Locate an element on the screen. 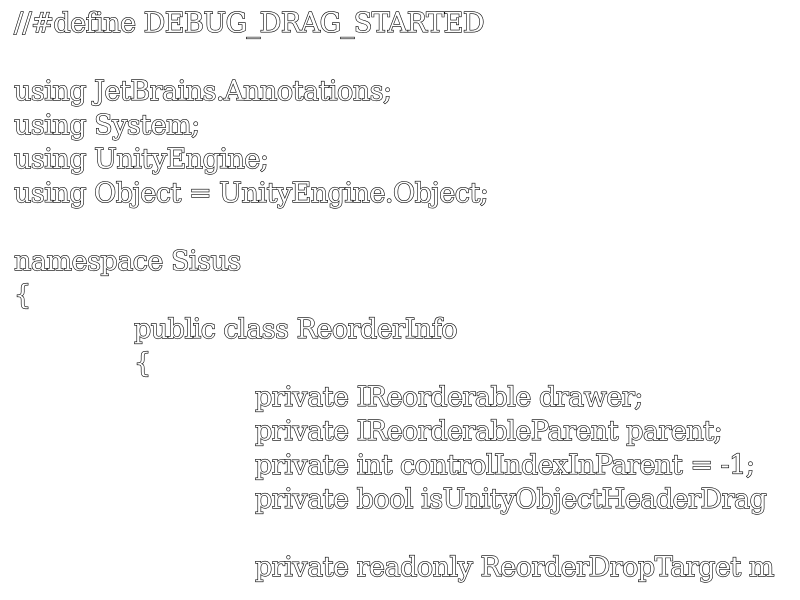 Image resolution: width=800 pixels, height=600 pixels. code-line-field: private bool isUnityObjectHeaderDrag is located at coordinates (510, 499).